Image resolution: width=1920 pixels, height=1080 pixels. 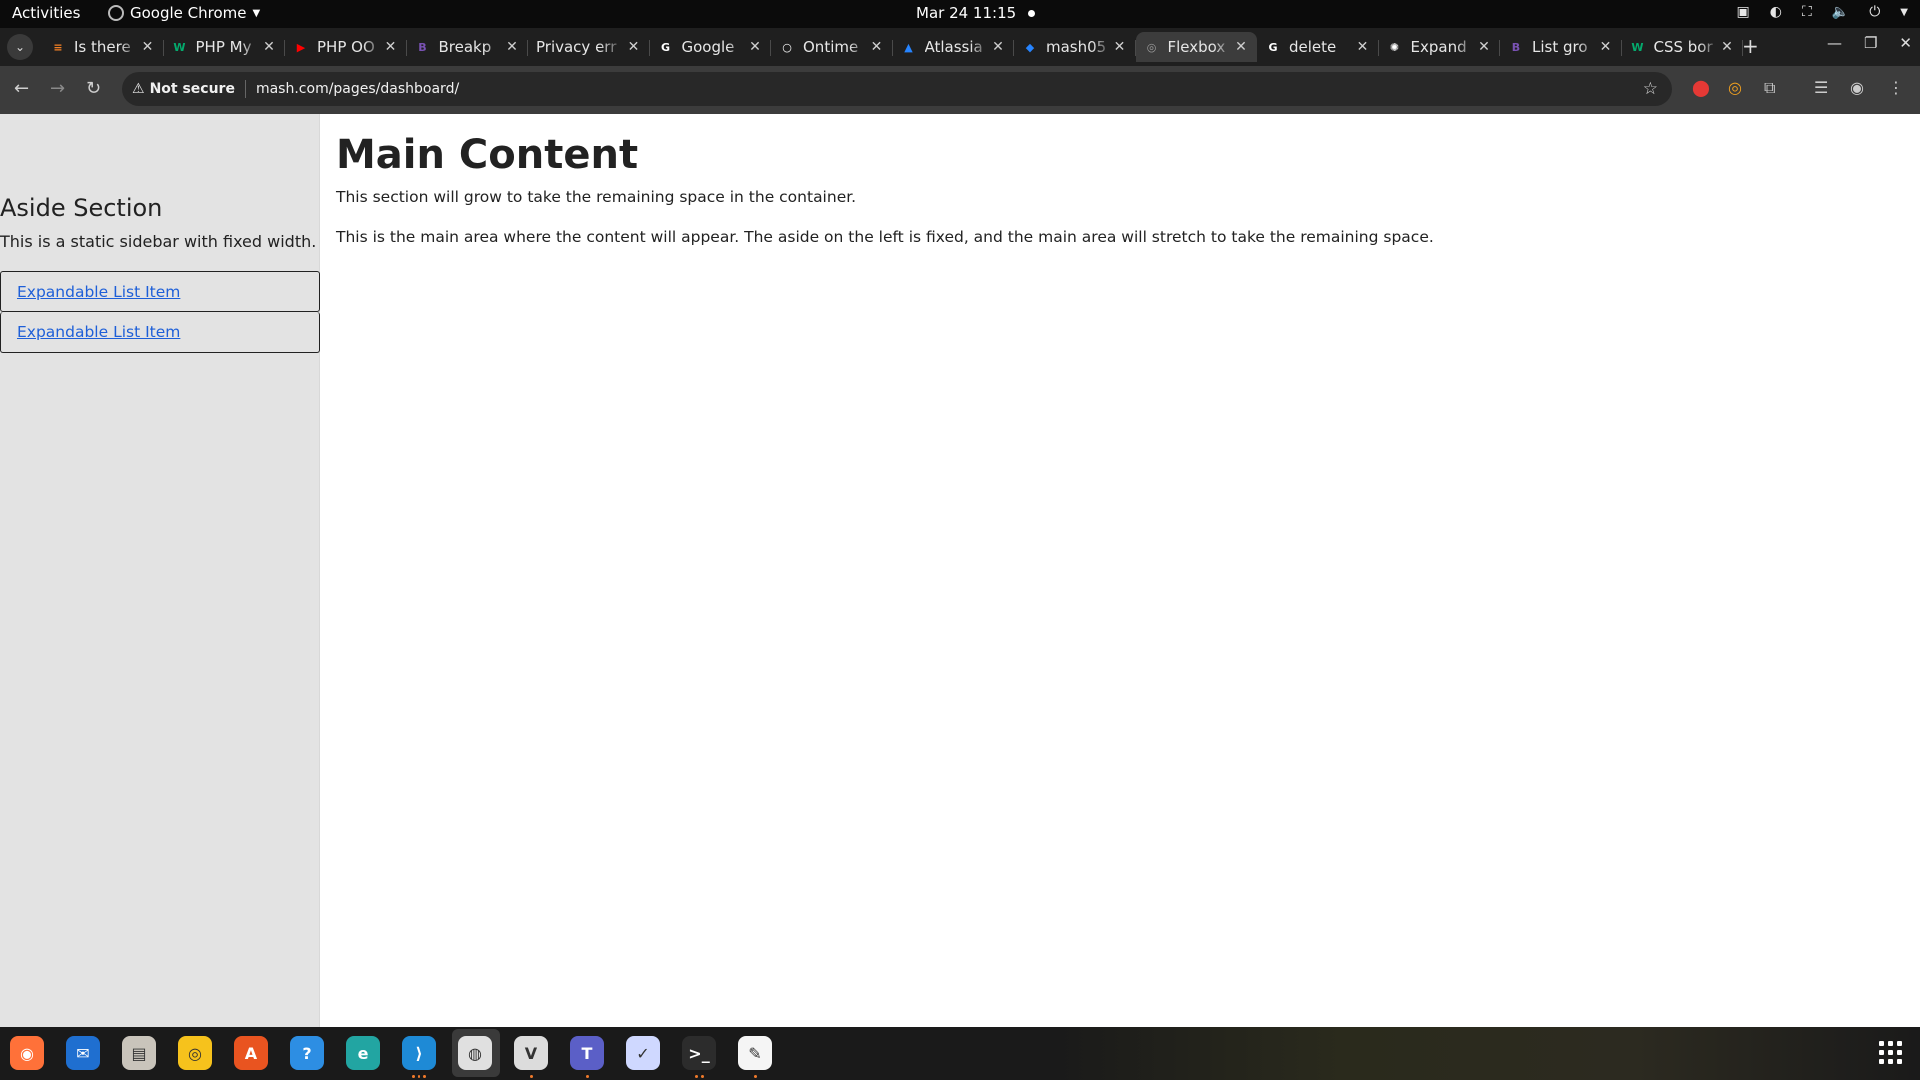 I want to click on app-menu: Google Chrome ▼, so click(x=184, y=13).